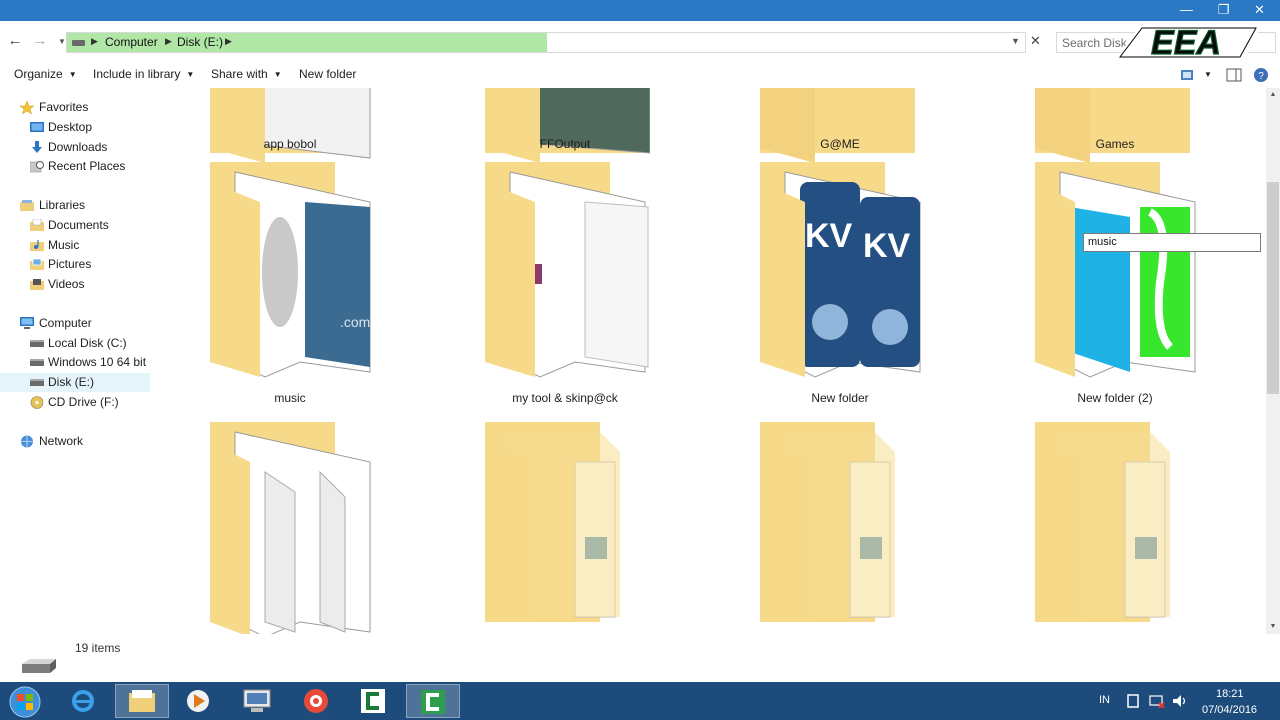 The width and height of the screenshot is (1280, 720). What do you see at coordinates (98, 648) in the screenshot?
I see `status-item-count: 19 items` at bounding box center [98, 648].